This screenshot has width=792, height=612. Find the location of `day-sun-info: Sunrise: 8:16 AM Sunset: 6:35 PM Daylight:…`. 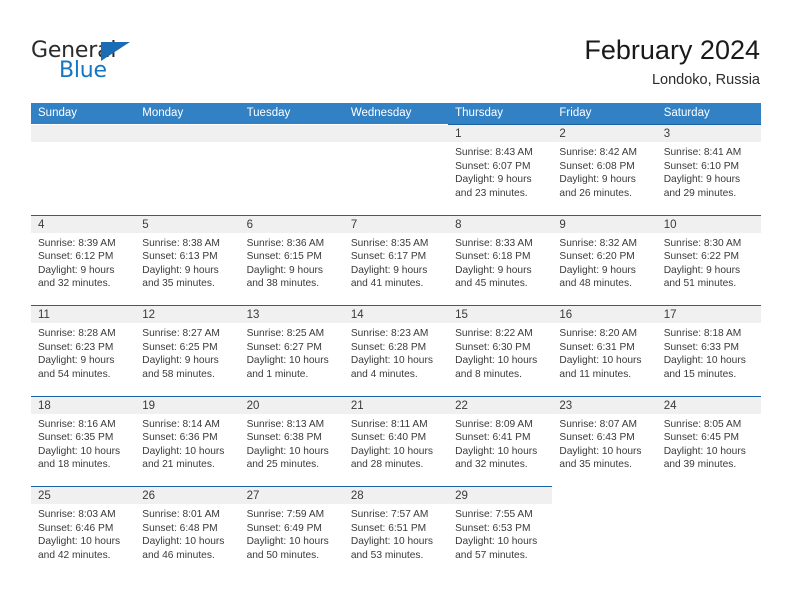

day-sun-info: Sunrise: 8:16 AM Sunset: 6:35 PM Daylight:… is located at coordinates (83, 443).